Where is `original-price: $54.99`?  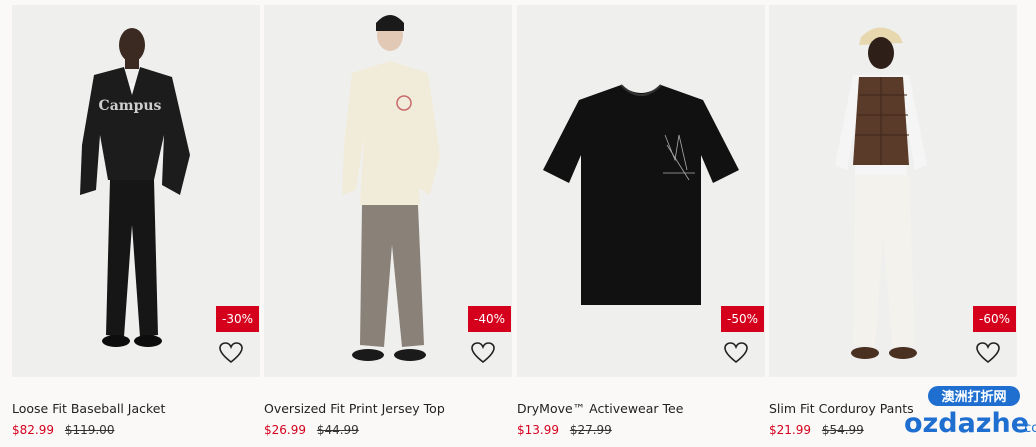 original-price: $54.99 is located at coordinates (842, 430).